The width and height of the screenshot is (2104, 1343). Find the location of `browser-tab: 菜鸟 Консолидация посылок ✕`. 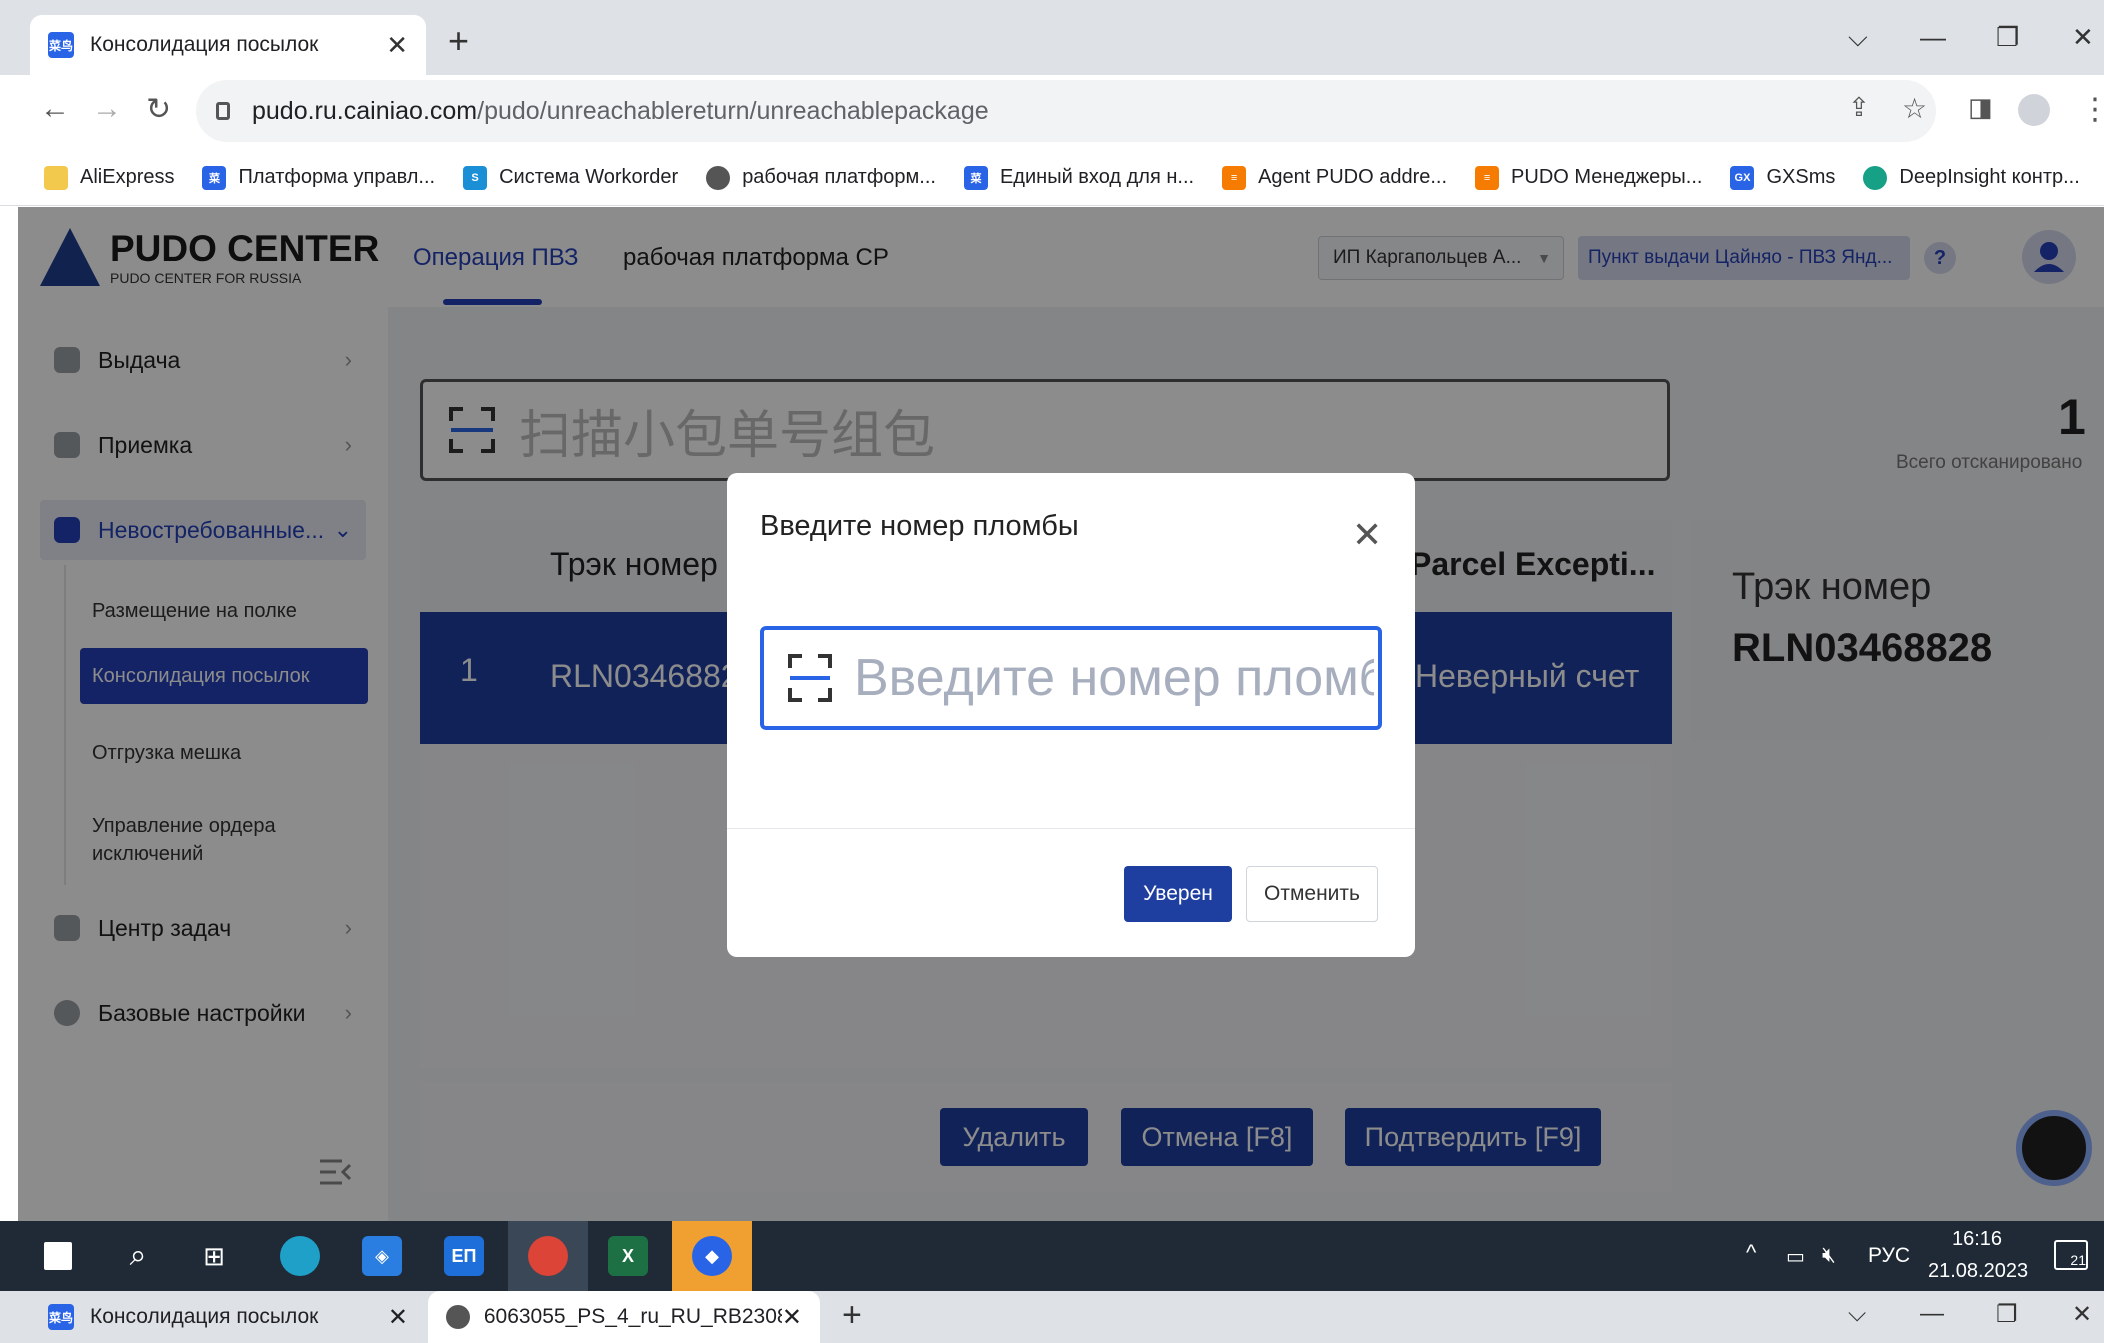

browser-tab: 菜鸟 Консолидация посылок ✕ is located at coordinates (228, 1317).